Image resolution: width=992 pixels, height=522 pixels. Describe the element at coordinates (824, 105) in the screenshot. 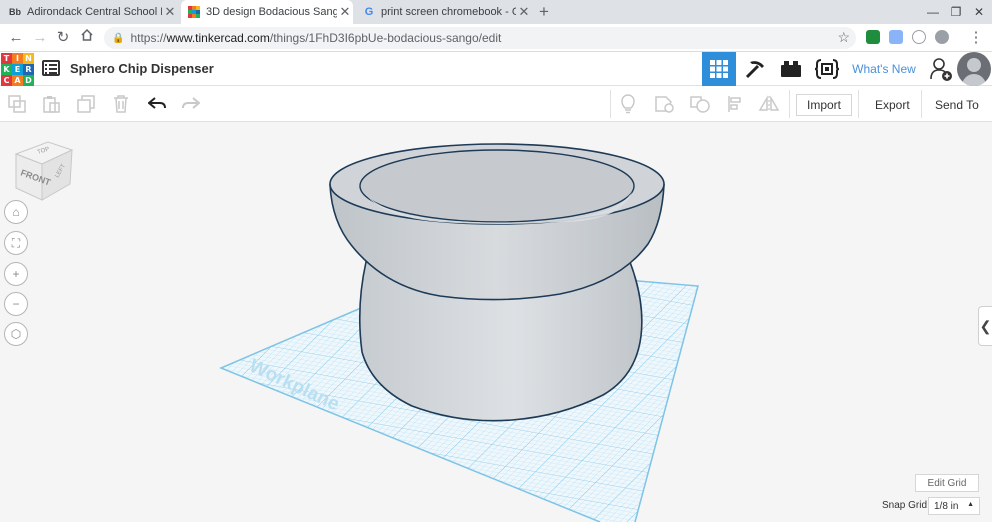

I see `import-button: Import` at that location.